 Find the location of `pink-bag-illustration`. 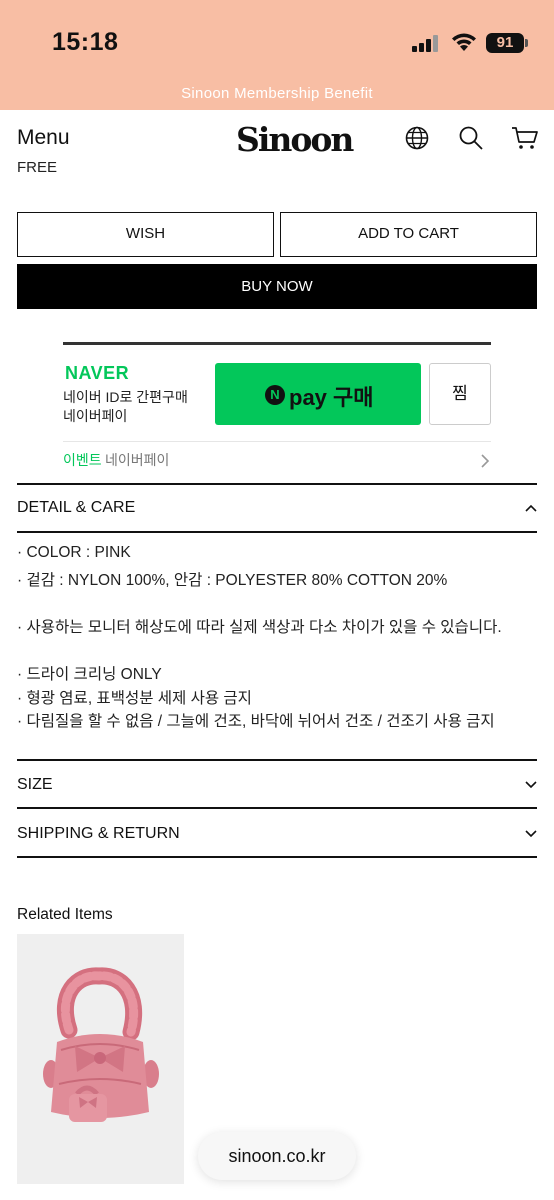

pink-bag-illustration is located at coordinates (100, 1059).